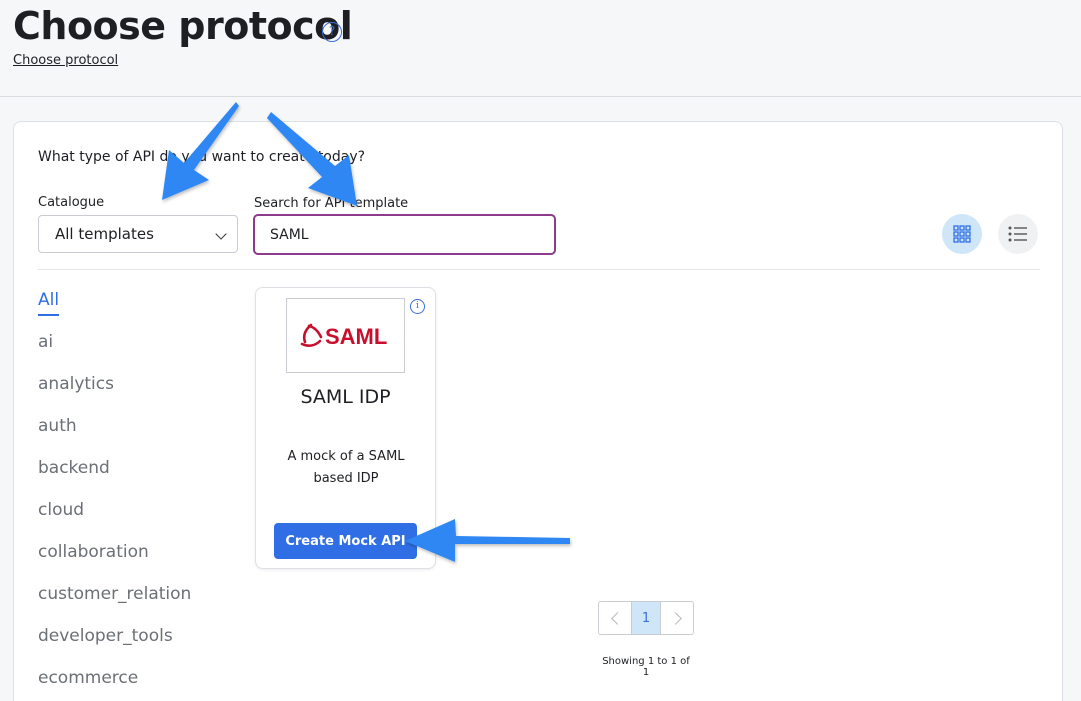 The width and height of the screenshot is (1081, 701). I want to click on catalogue-value: All templates, so click(104, 234).